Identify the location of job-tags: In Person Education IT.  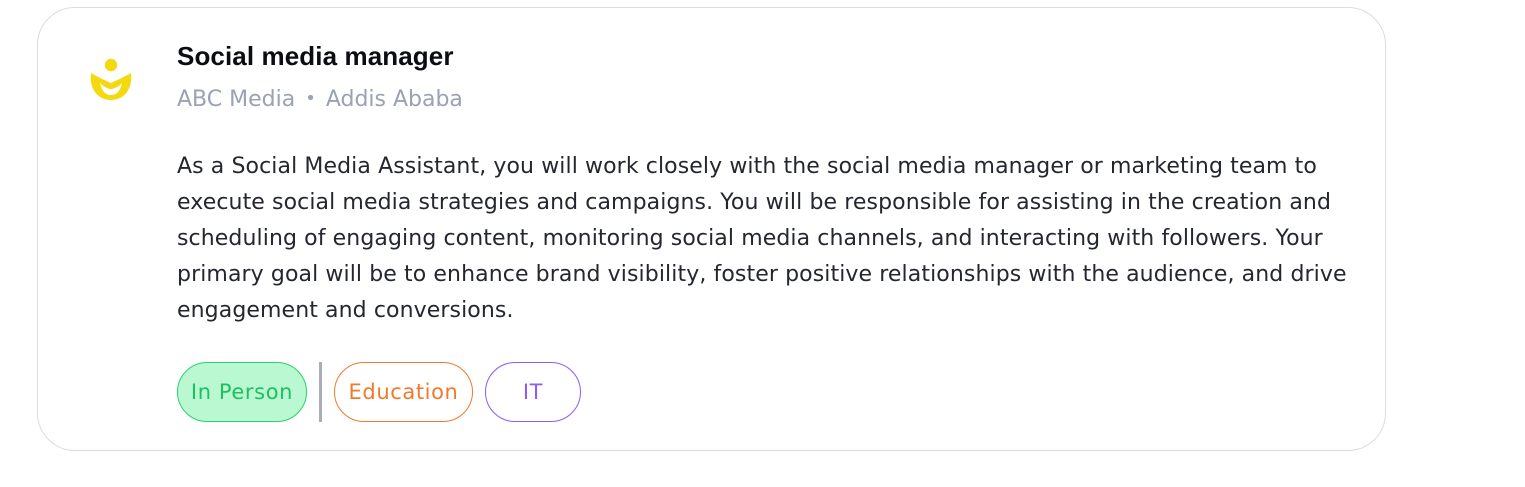
(379, 392).